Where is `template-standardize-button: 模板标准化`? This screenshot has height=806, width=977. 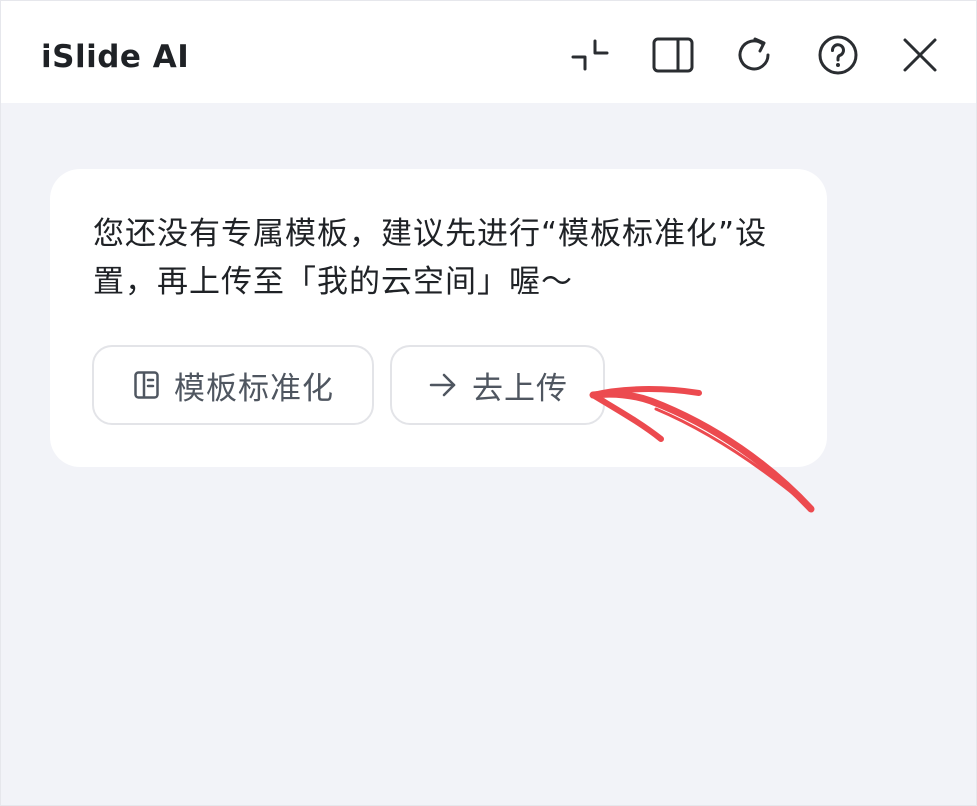
template-standardize-button: 模板标准化 is located at coordinates (233, 385).